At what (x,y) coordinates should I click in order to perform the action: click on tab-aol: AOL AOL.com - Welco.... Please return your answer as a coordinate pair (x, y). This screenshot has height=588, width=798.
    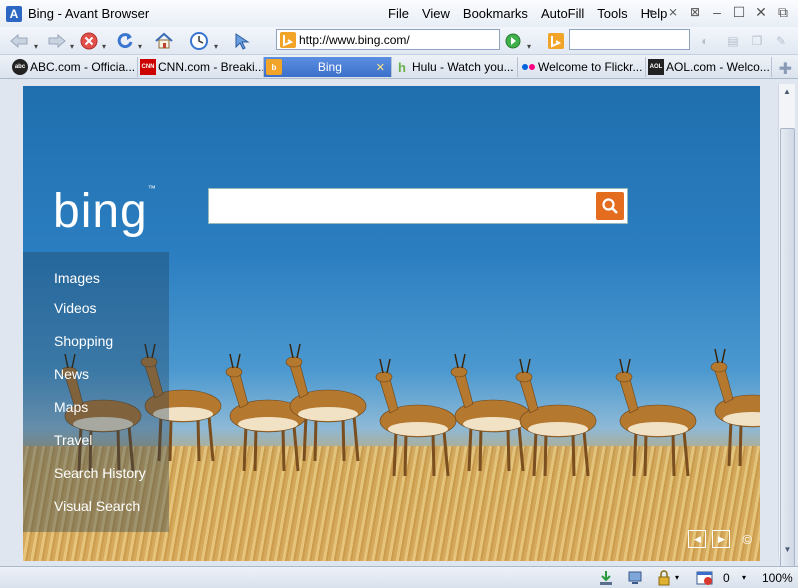
    Looking at the image, I should click on (709, 67).